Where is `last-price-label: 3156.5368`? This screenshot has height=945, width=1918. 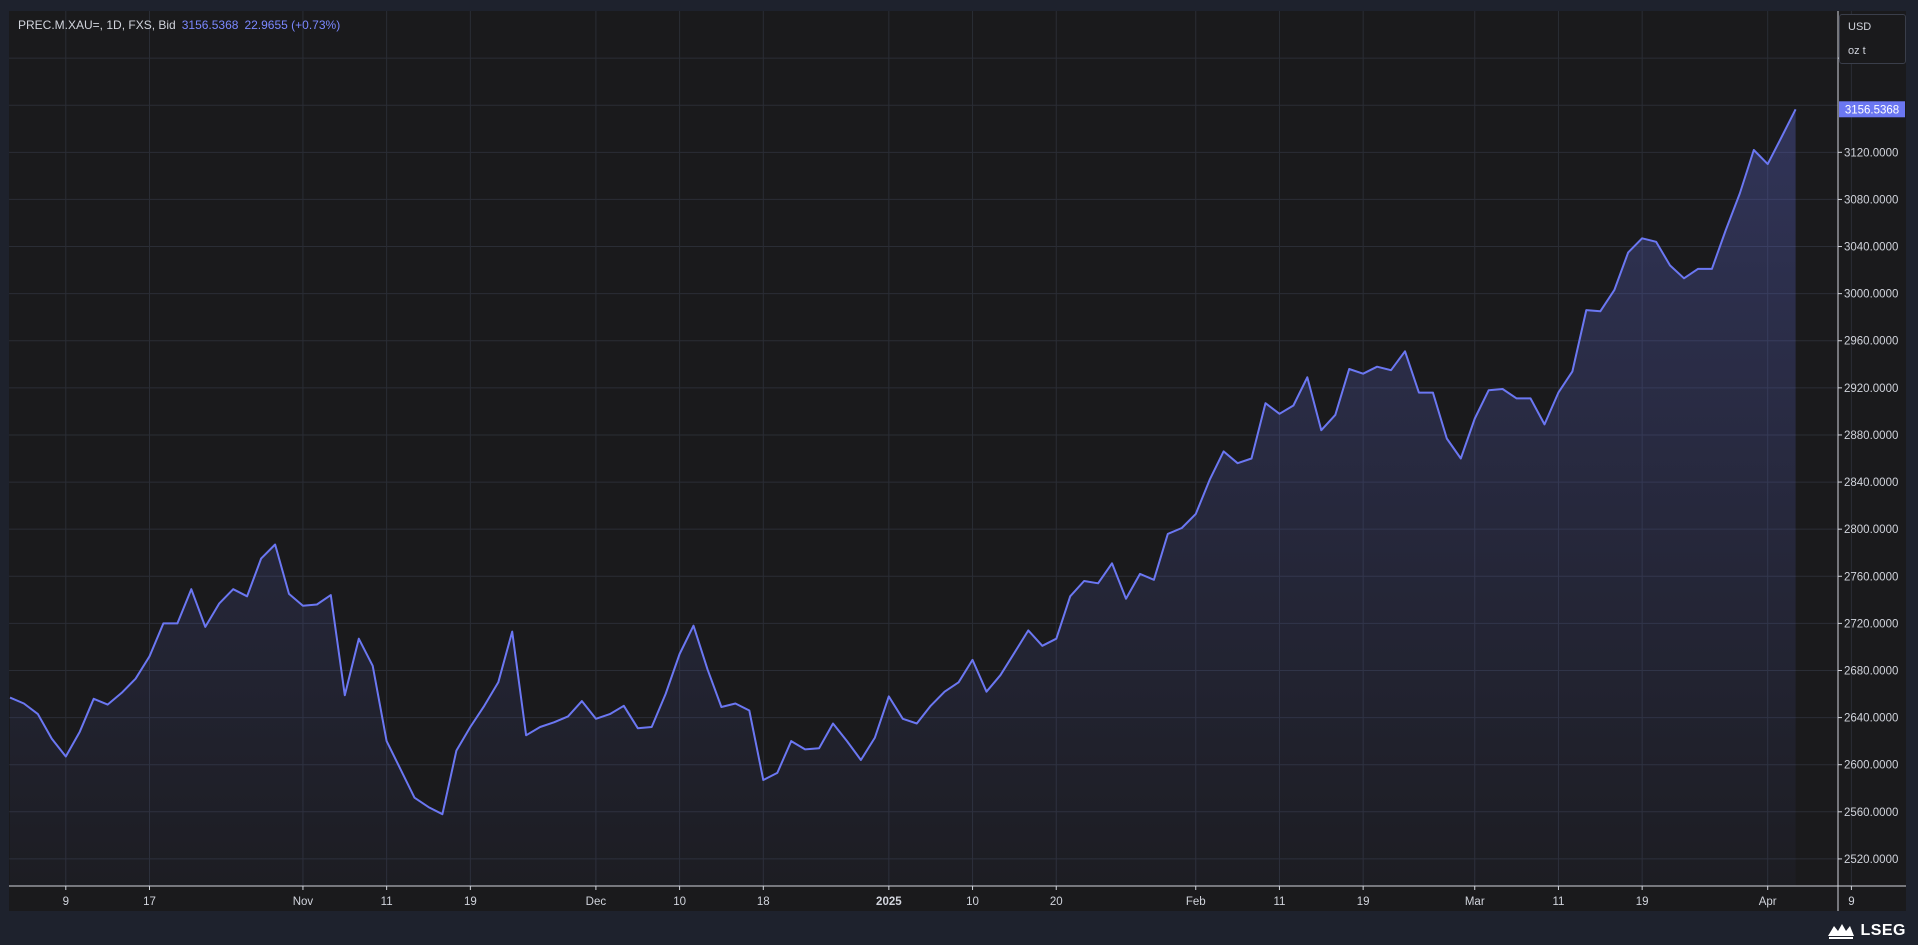
last-price-label: 3156.5368 is located at coordinates (1872, 109).